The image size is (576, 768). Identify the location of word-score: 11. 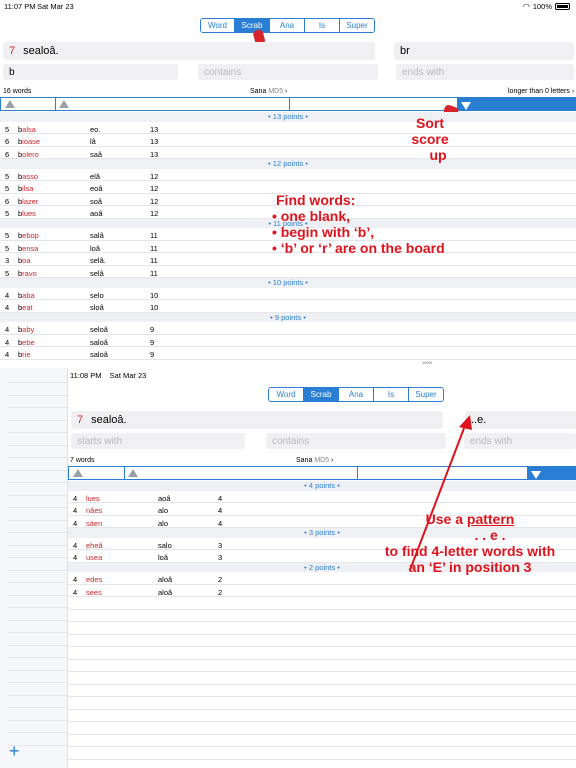
(154, 273).